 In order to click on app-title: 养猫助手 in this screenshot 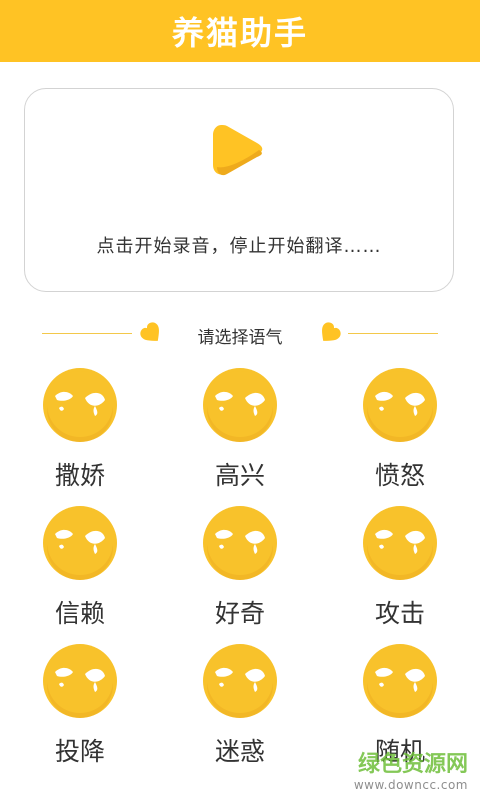, I will do `click(239, 33)`.